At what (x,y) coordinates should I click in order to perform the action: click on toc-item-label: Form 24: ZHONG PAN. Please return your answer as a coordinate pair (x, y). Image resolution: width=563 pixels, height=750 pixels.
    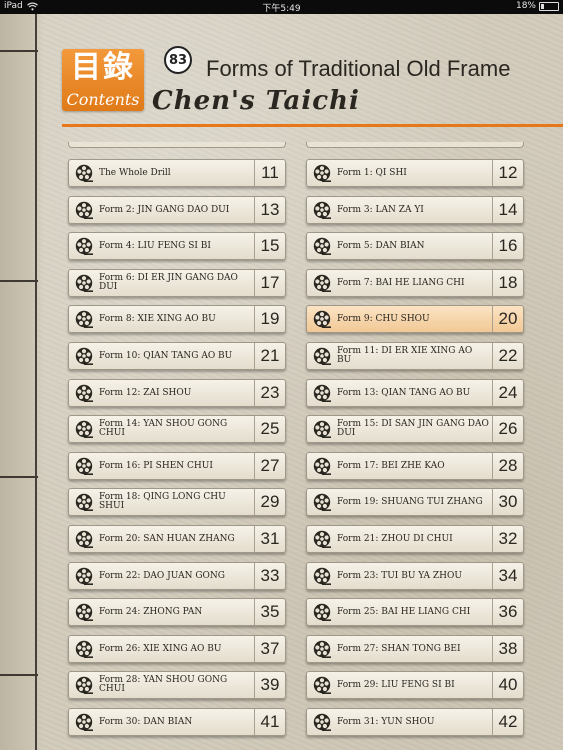
    Looking at the image, I should click on (151, 611).